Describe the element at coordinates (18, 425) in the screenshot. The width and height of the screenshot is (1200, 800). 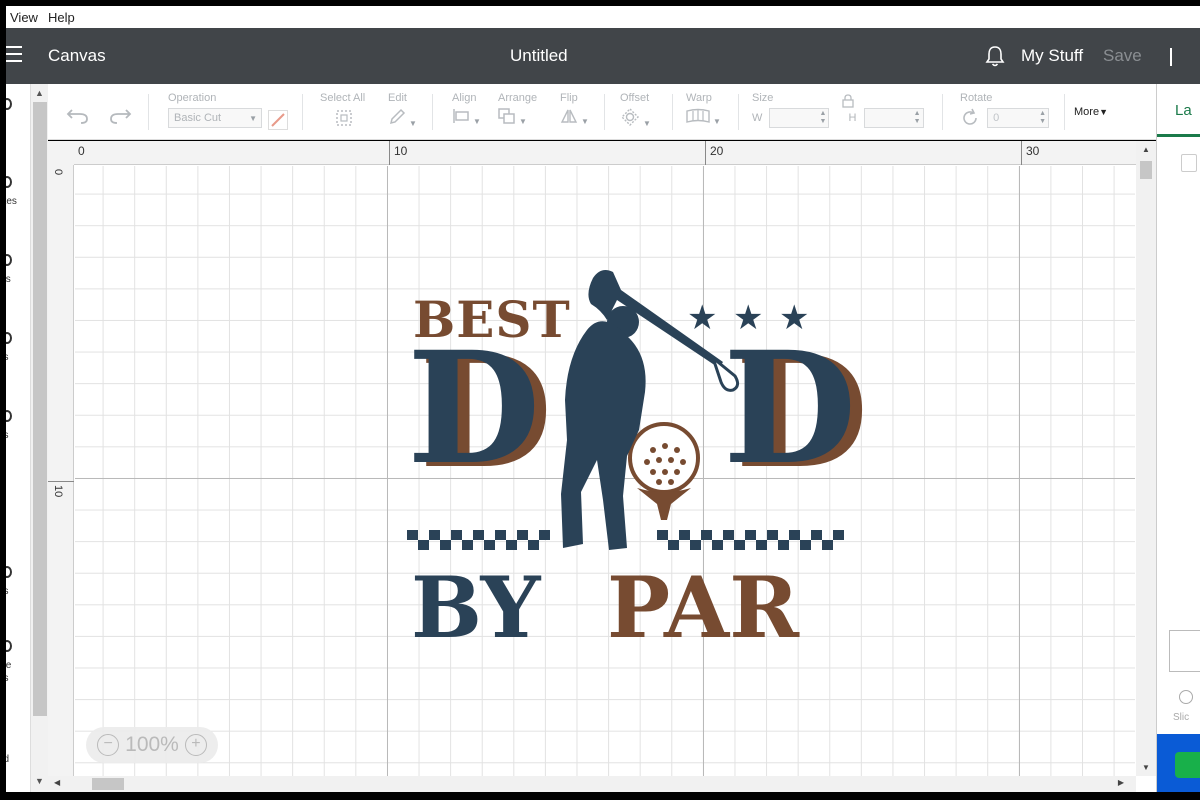
I see `sidebar-item-shapes: es` at that location.